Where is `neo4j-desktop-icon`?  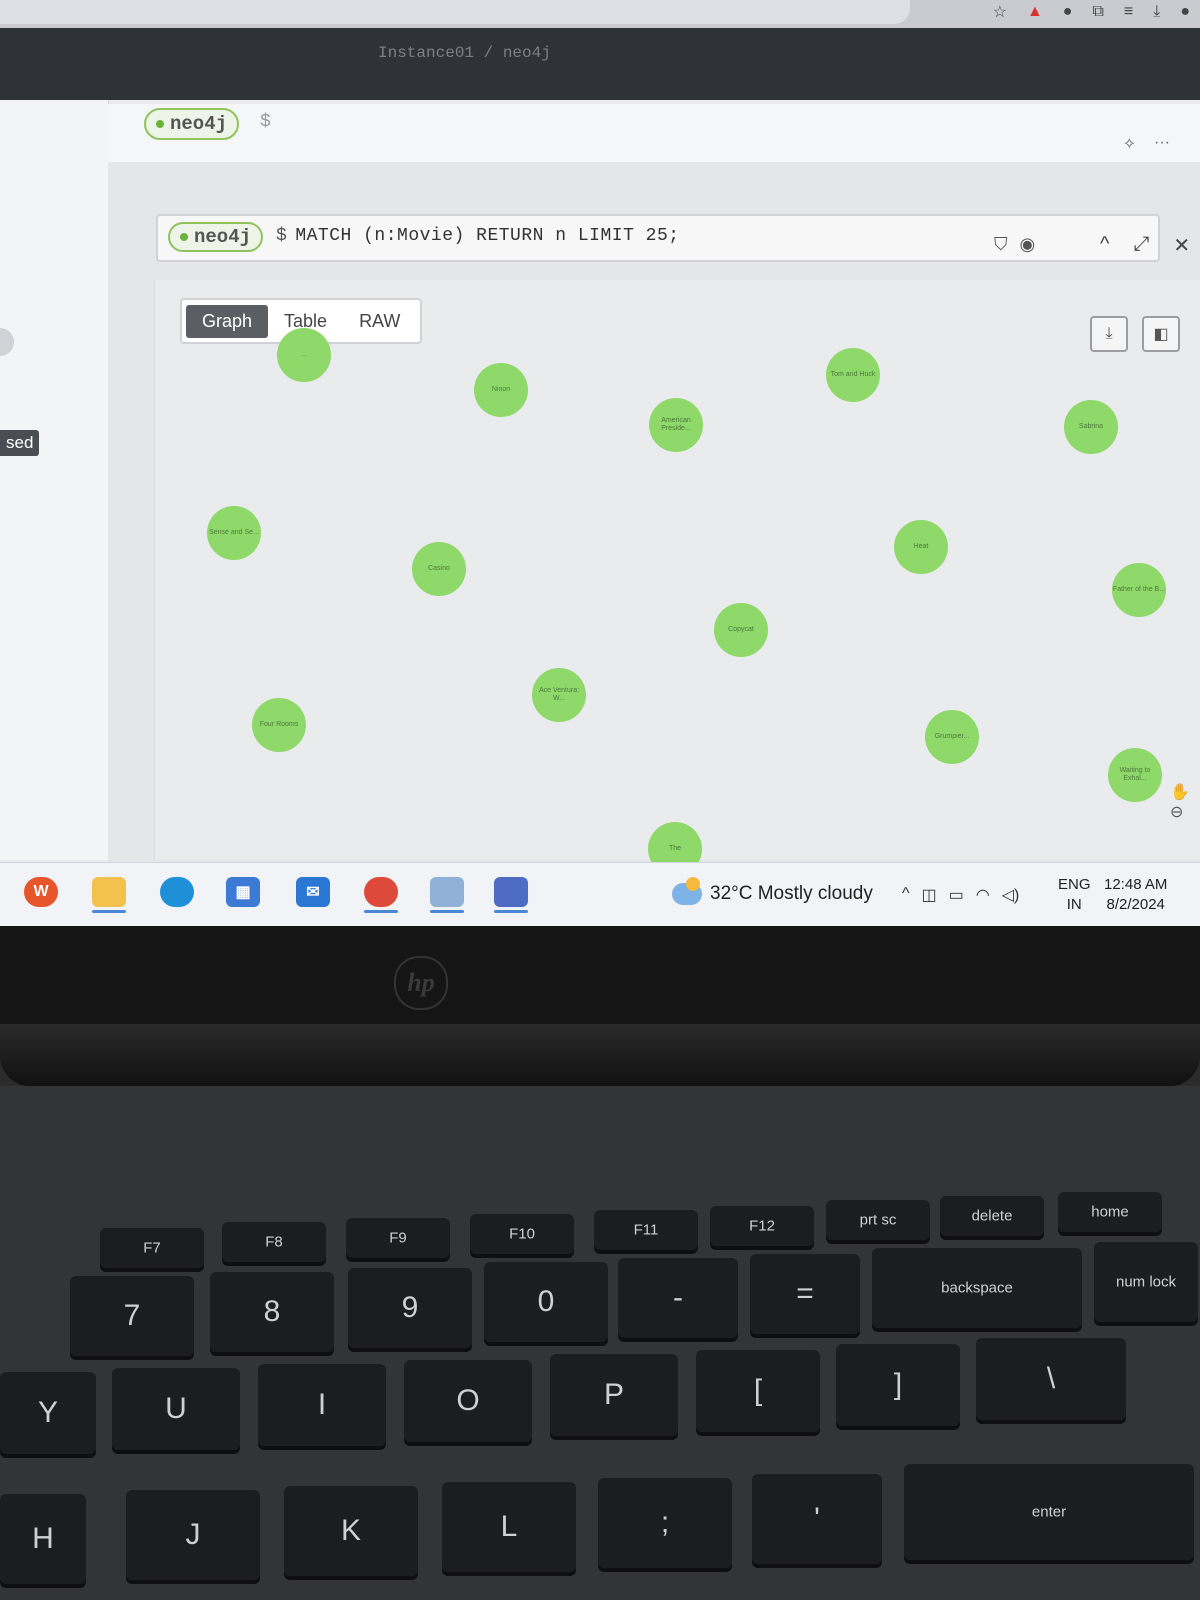
neo4j-desktop-icon is located at coordinates (511, 895).